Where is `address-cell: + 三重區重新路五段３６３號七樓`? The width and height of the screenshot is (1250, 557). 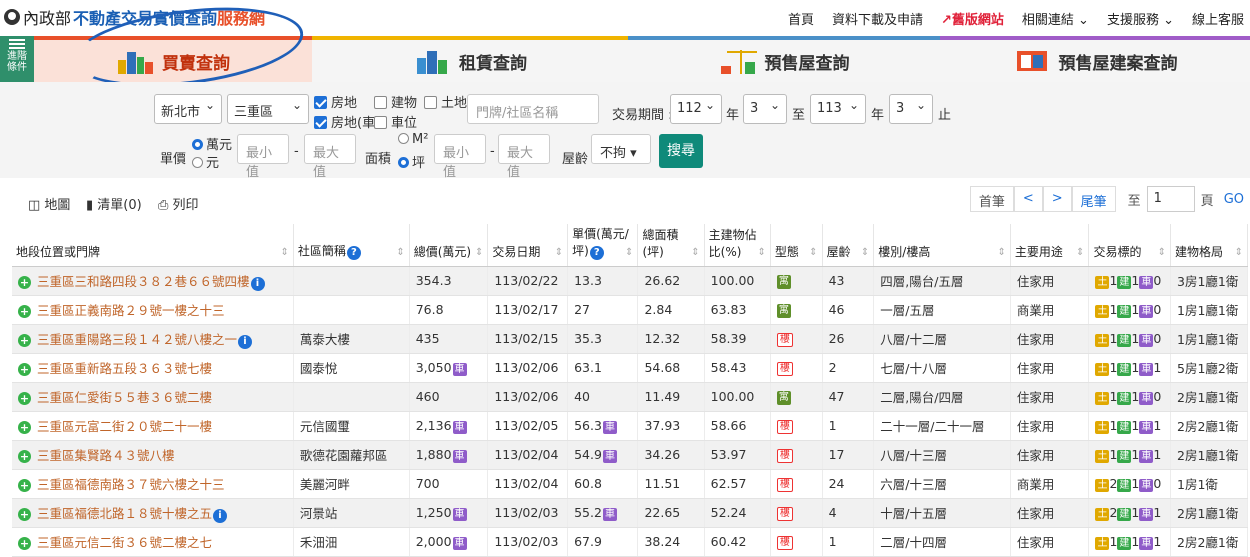 address-cell: + 三重區重新路五段３６３號七樓 is located at coordinates (153, 368).